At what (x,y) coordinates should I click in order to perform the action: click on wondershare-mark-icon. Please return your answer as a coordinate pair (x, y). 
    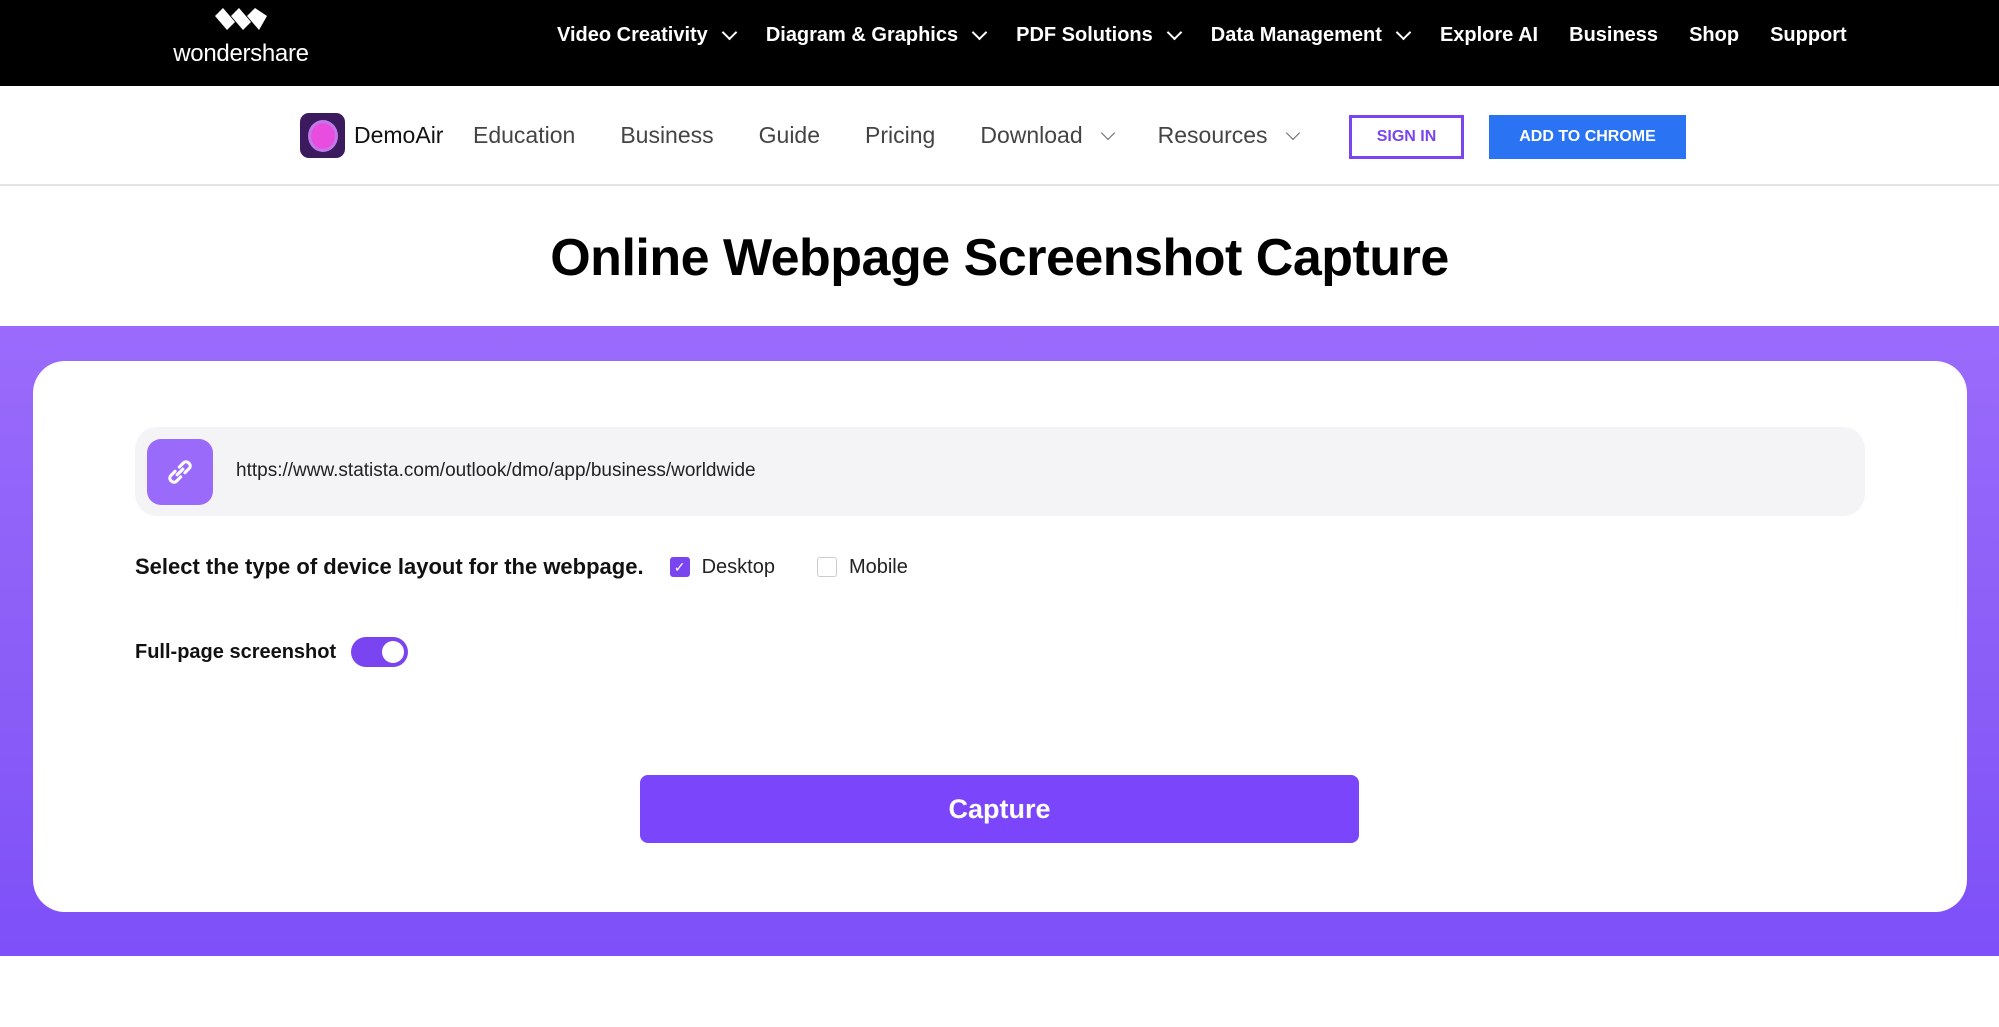
    Looking at the image, I should click on (241, 19).